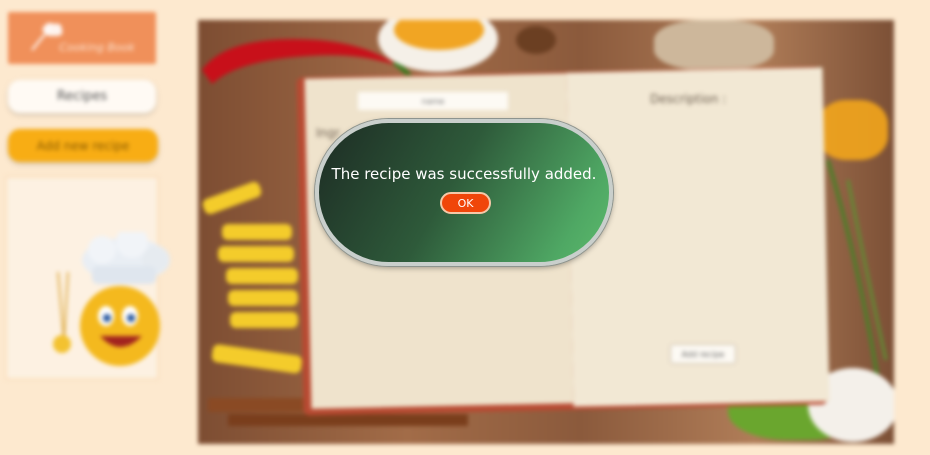 The image size is (930, 455). Describe the element at coordinates (703, 354) in the screenshot. I see `add-recipe-button: Add recipe` at that location.